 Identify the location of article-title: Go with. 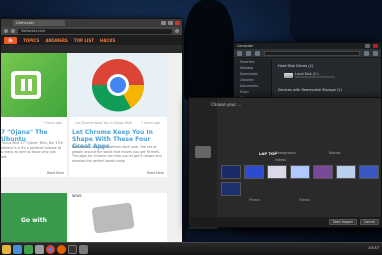
(34, 220).